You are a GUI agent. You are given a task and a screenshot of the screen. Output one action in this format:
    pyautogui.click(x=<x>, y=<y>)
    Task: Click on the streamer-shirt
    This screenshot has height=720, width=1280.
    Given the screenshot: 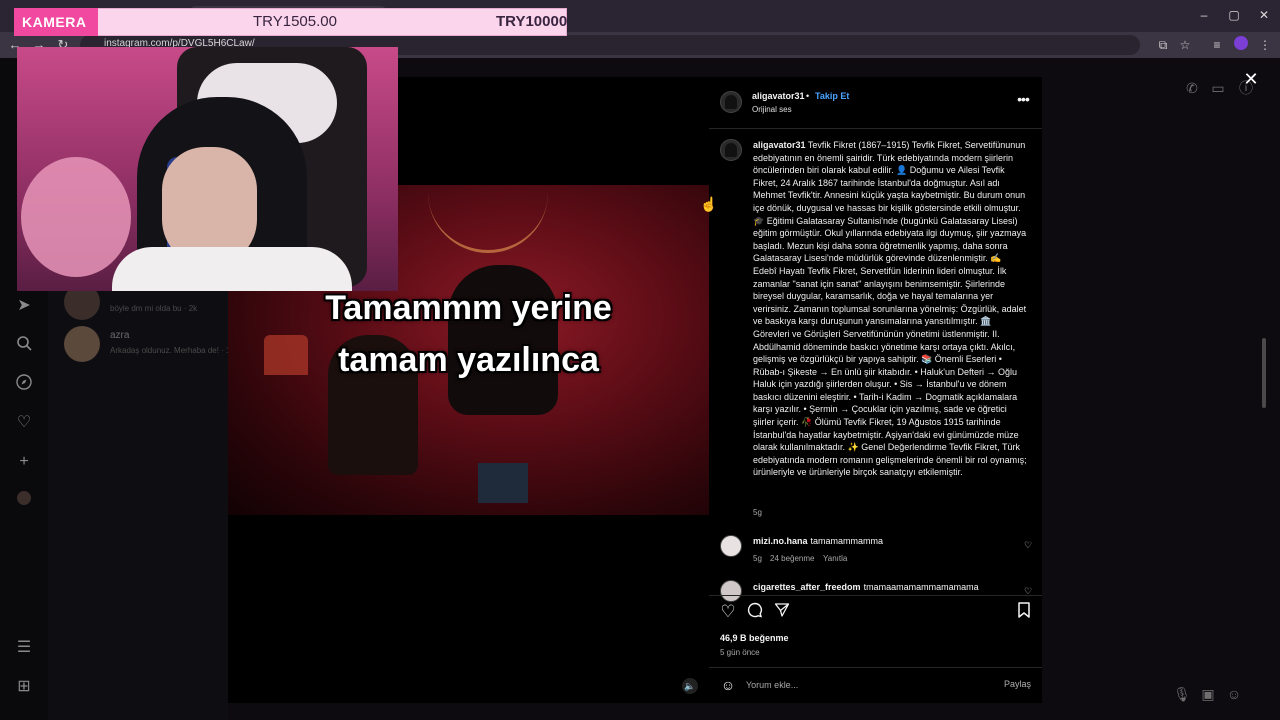 What is the action you would take?
    pyautogui.click(x=232, y=269)
    